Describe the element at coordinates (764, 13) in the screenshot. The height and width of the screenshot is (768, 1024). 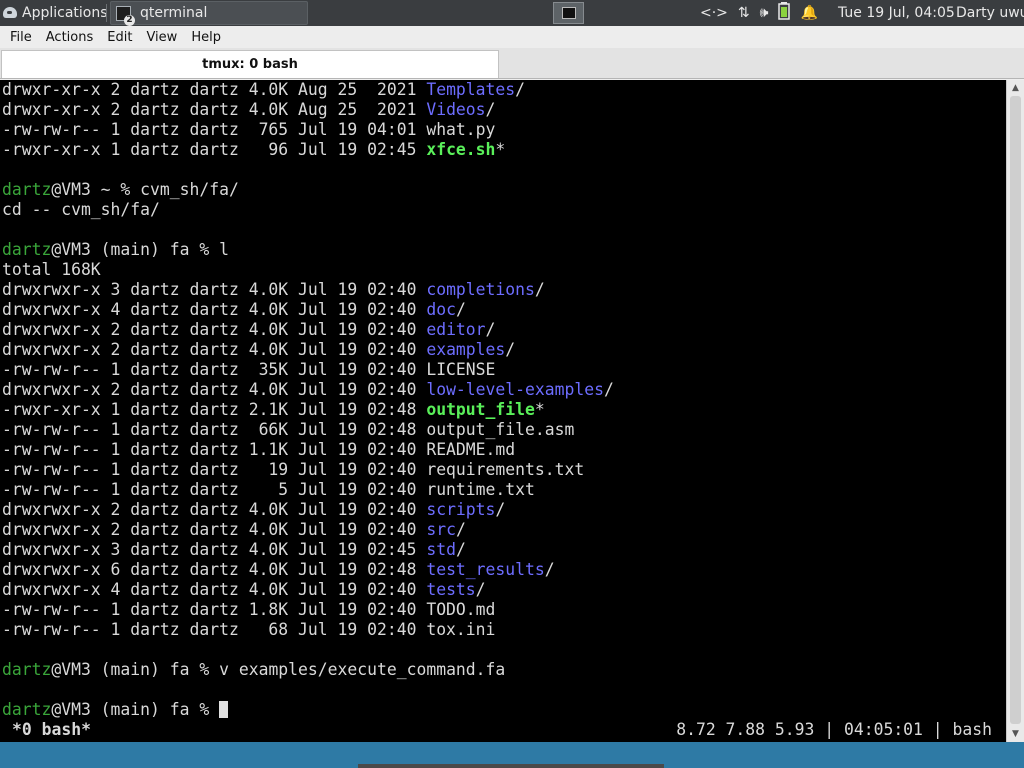
I see `volume-icon: 🕪` at that location.